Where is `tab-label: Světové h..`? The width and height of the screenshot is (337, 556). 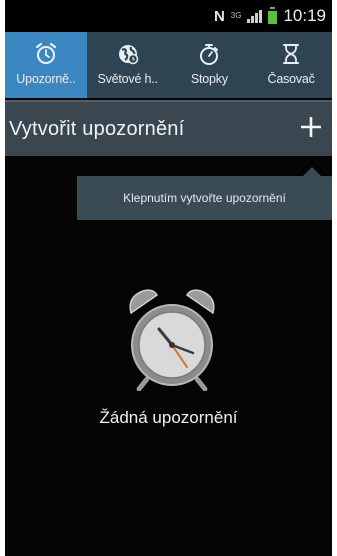 tab-label: Světové h.. is located at coordinates (127, 79).